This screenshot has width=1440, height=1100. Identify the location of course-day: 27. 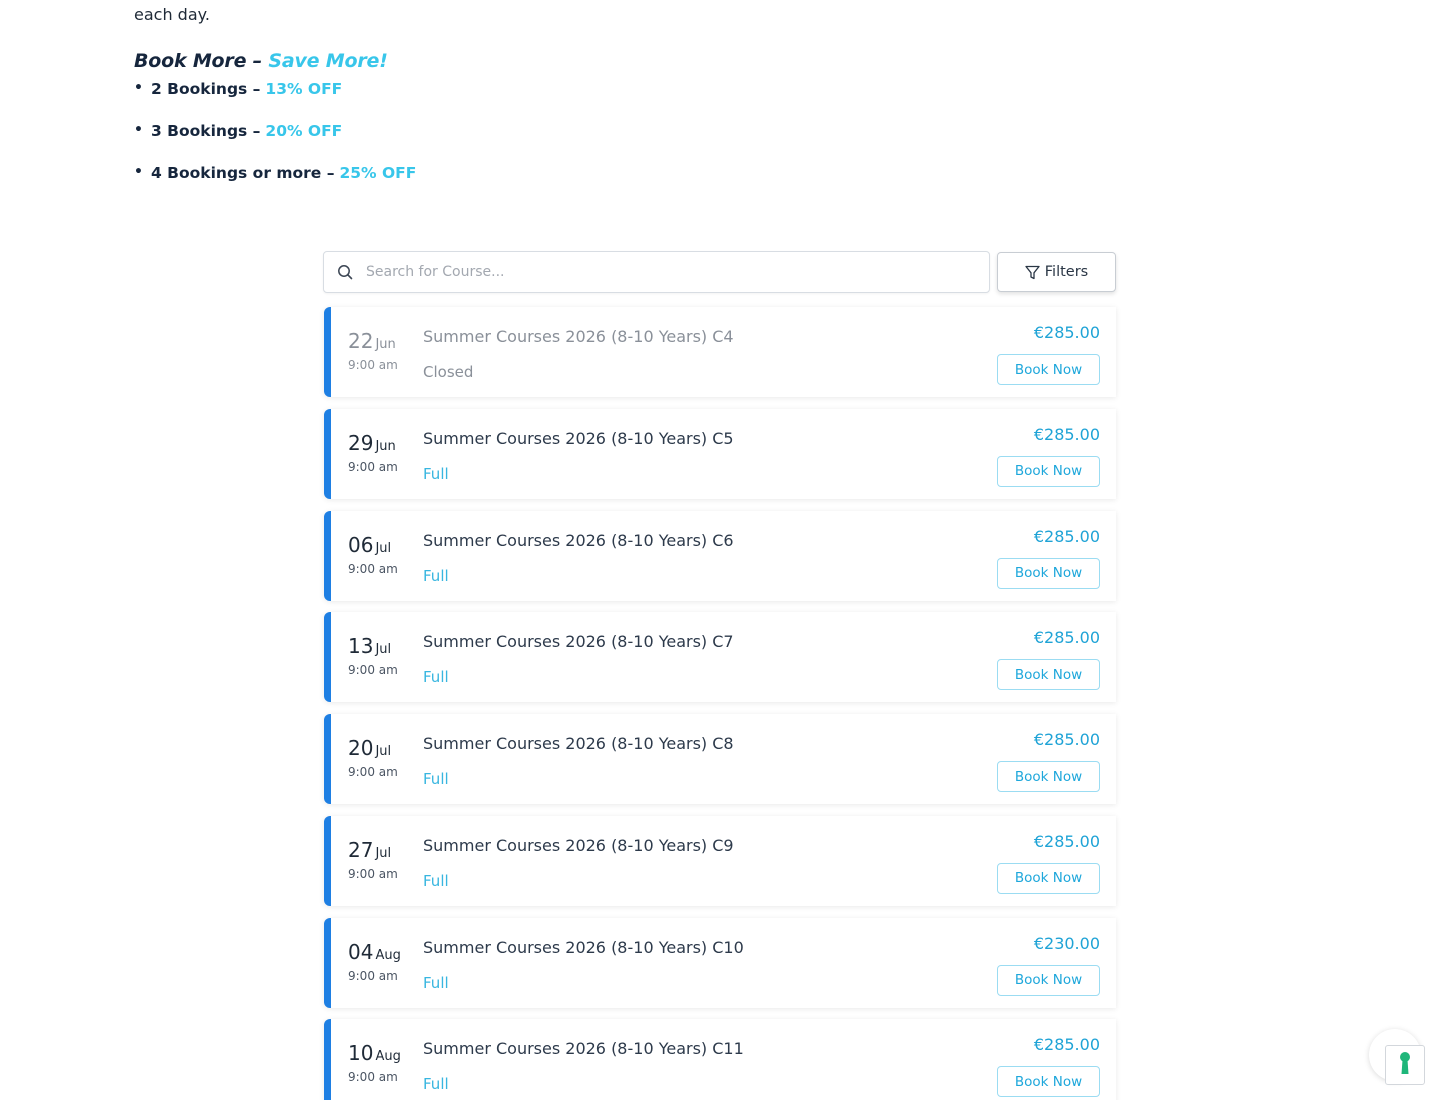
(361, 849).